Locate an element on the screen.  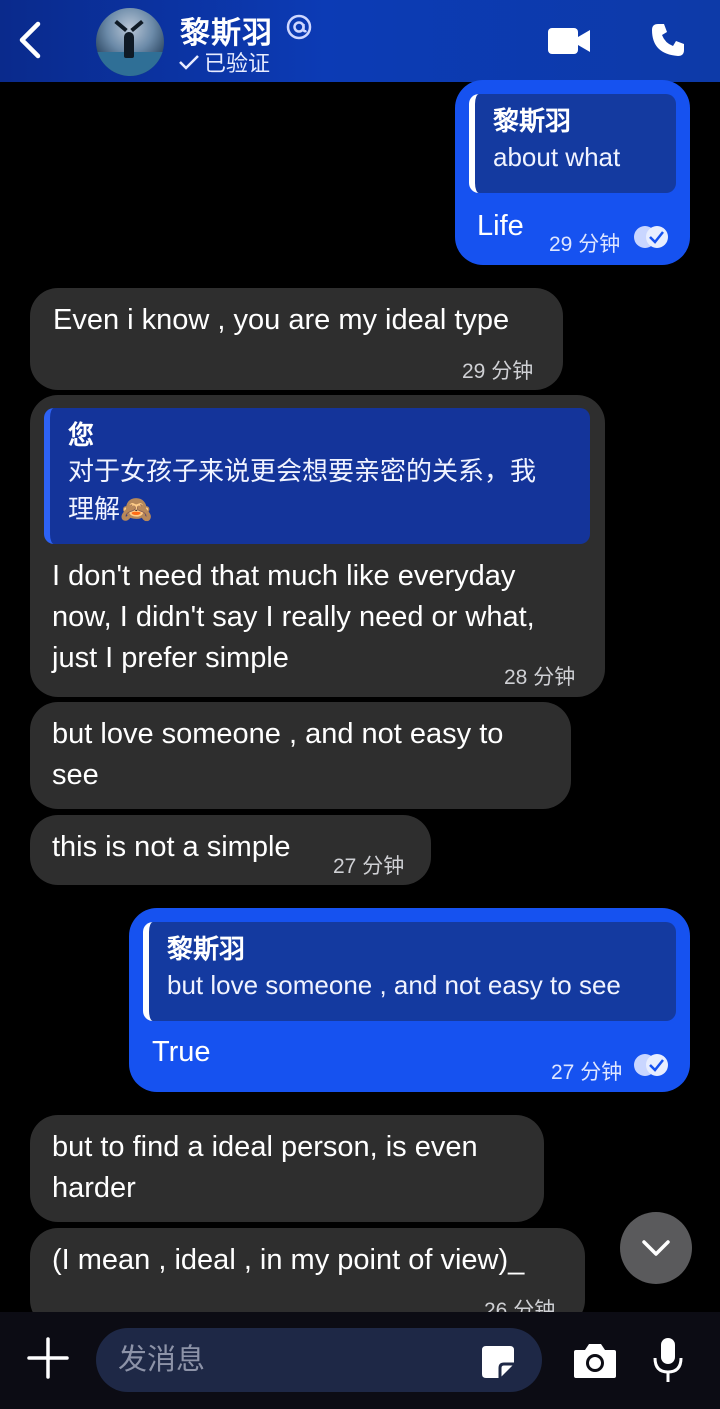
scroll-to-bottom-button is located at coordinates (656, 1248).